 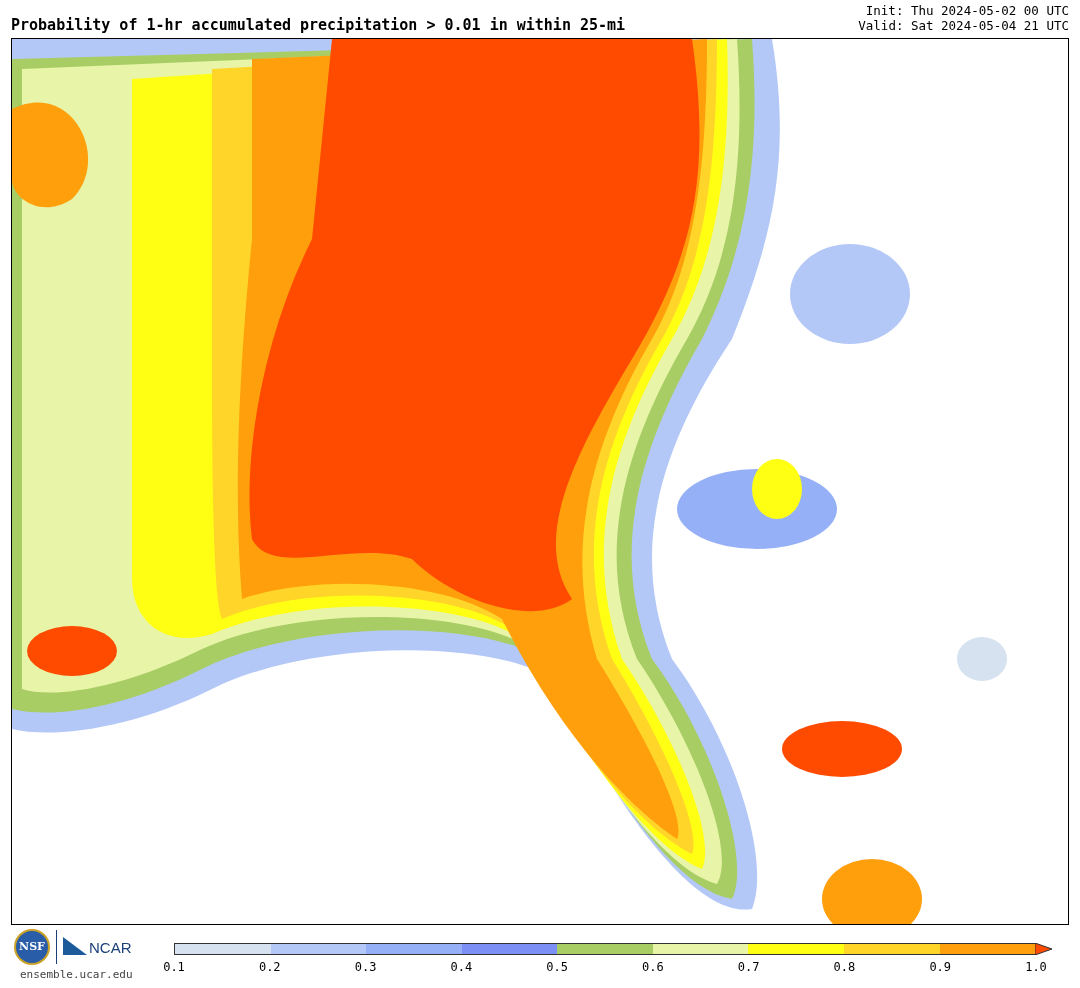 What do you see at coordinates (318, 25) in the screenshot?
I see `chart-title: Probability of 1-hr accumulated precipitation > 0.01 in within 25-mi` at bounding box center [318, 25].